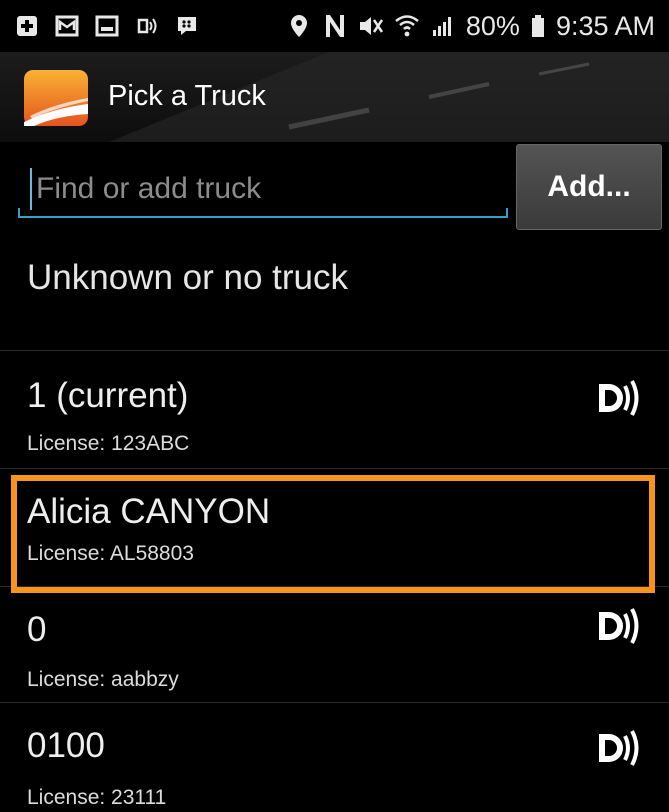  I want to click on highlight-box, so click(333, 534).